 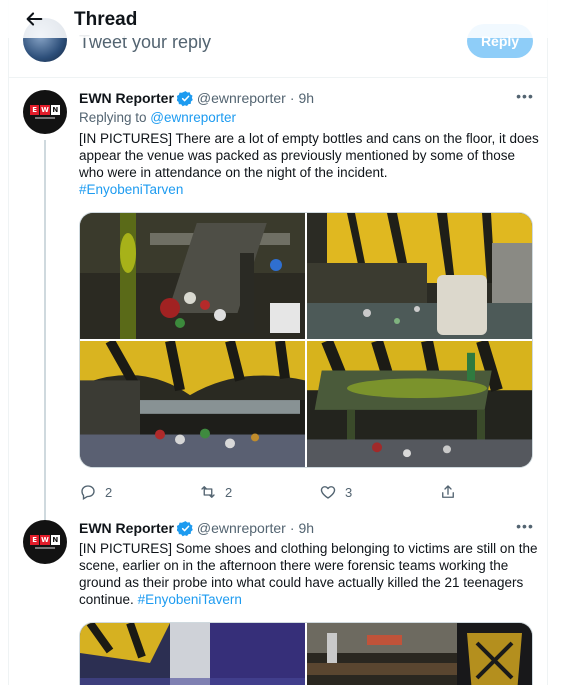 I want to click on share-icon, so click(x=448, y=491).